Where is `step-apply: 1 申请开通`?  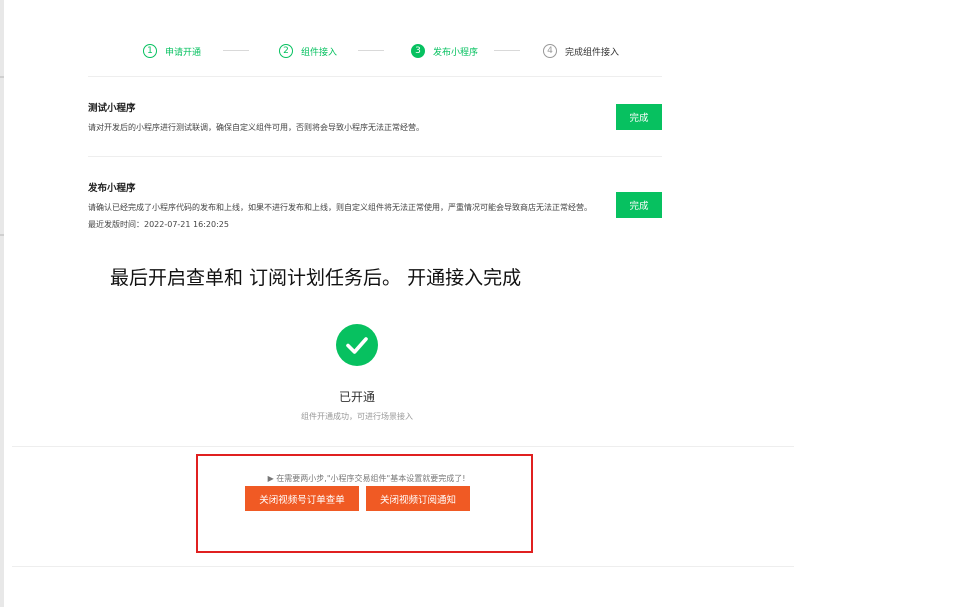 step-apply: 1 申请开通 is located at coordinates (172, 51).